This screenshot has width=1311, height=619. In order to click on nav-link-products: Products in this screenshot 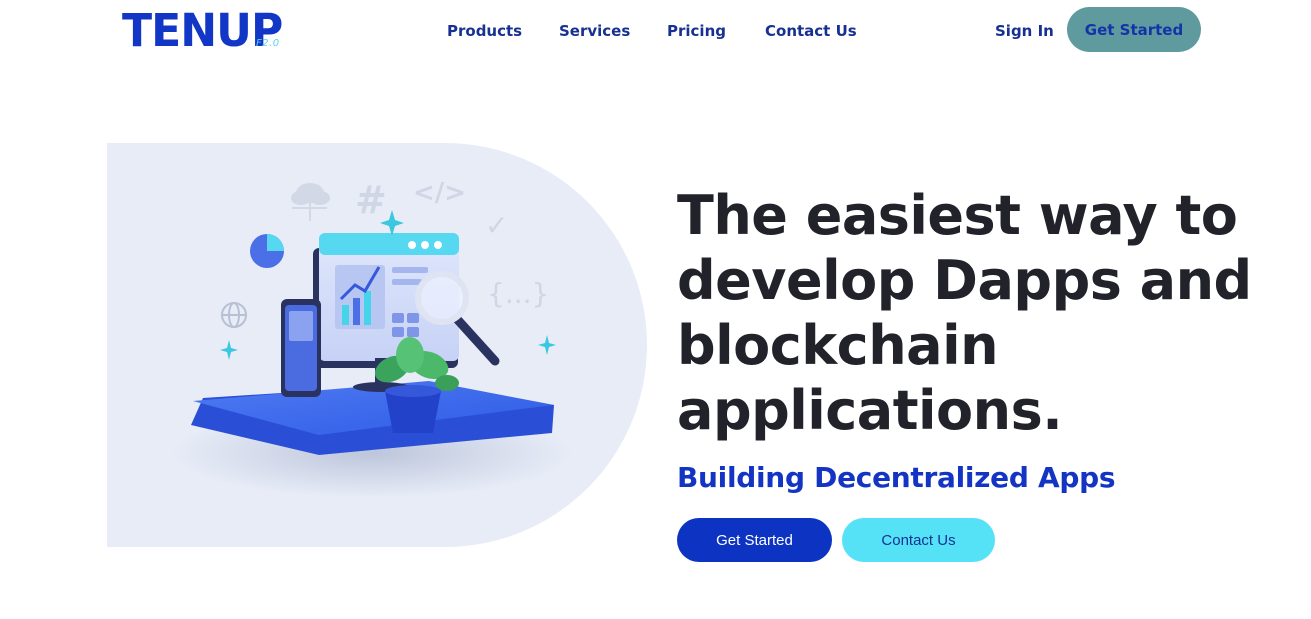, I will do `click(484, 31)`.